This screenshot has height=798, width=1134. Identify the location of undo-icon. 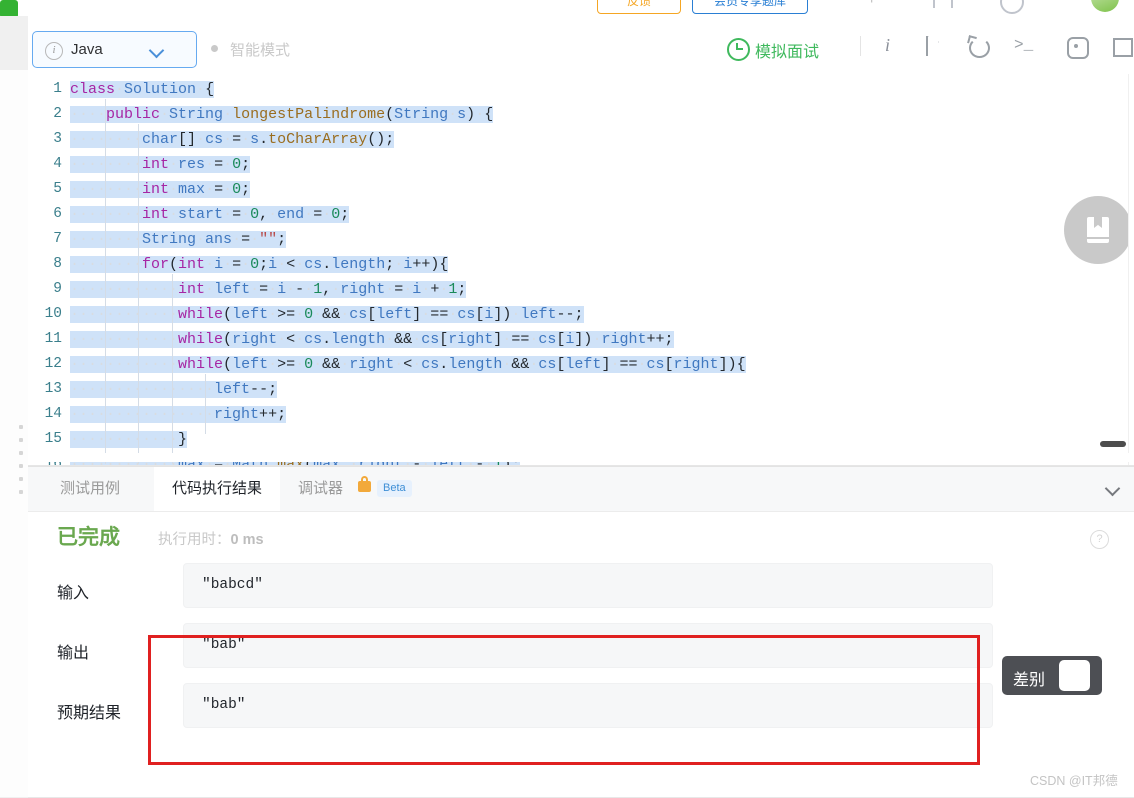
(979, 46).